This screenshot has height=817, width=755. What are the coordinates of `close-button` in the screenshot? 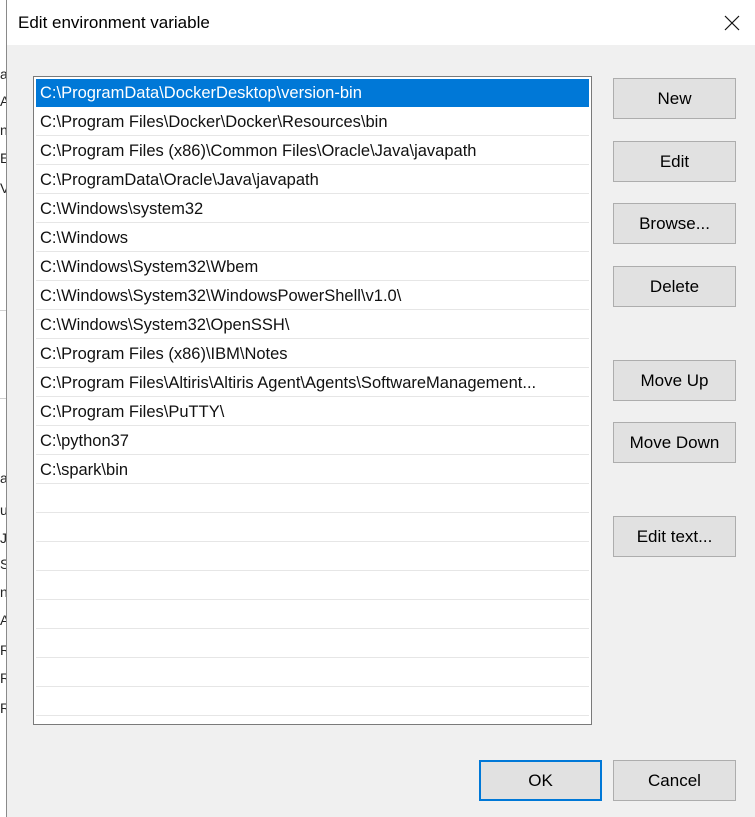 It's located at (731, 22).